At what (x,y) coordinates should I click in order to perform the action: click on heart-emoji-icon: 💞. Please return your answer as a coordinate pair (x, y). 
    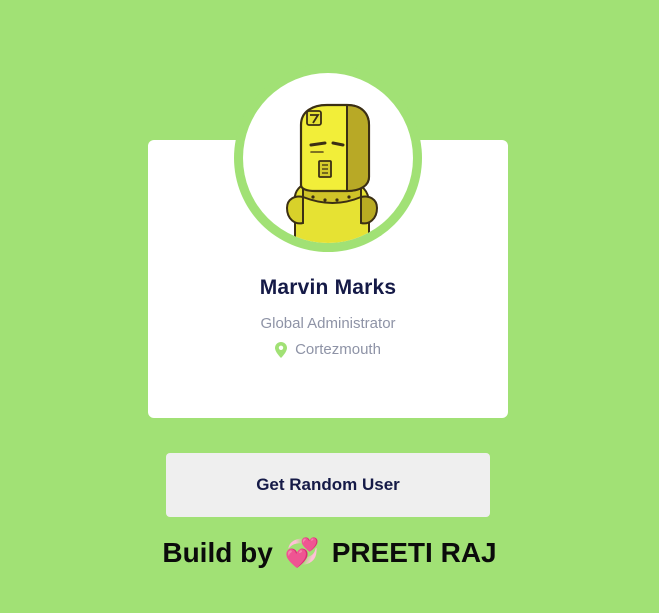
    Looking at the image, I should click on (302, 552).